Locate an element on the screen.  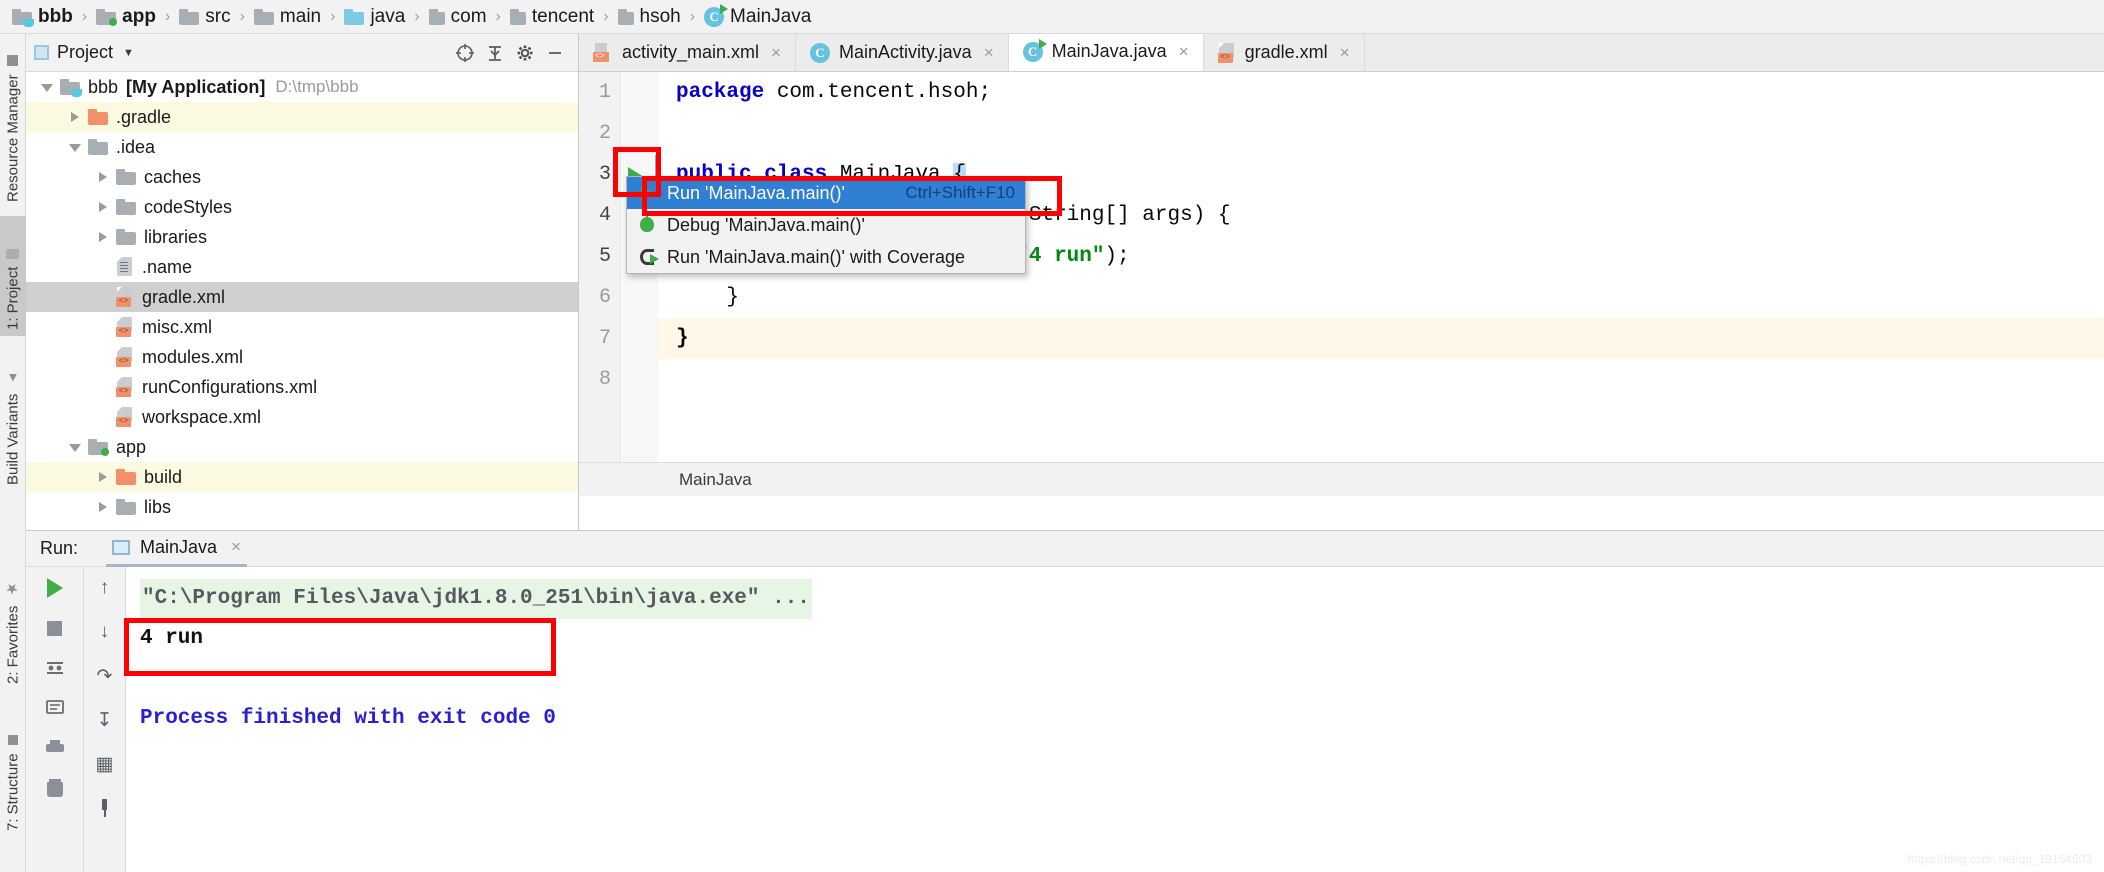
breadcrumb-item-mainjava: C MainJava is located at coordinates (757, 17).